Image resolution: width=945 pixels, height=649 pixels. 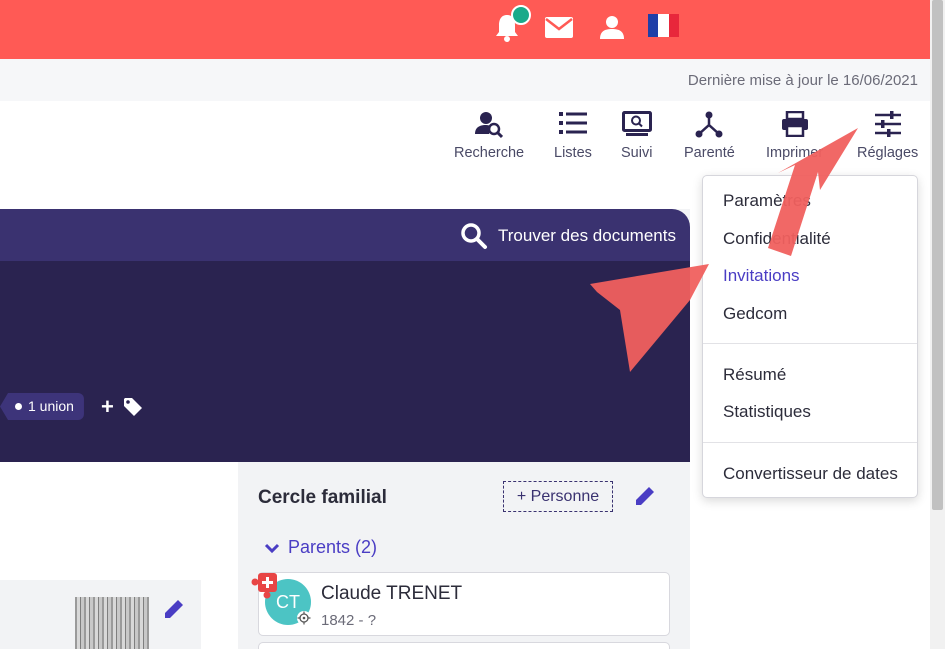 I want to click on edit-family-pencil-icon, so click(x=645, y=498).